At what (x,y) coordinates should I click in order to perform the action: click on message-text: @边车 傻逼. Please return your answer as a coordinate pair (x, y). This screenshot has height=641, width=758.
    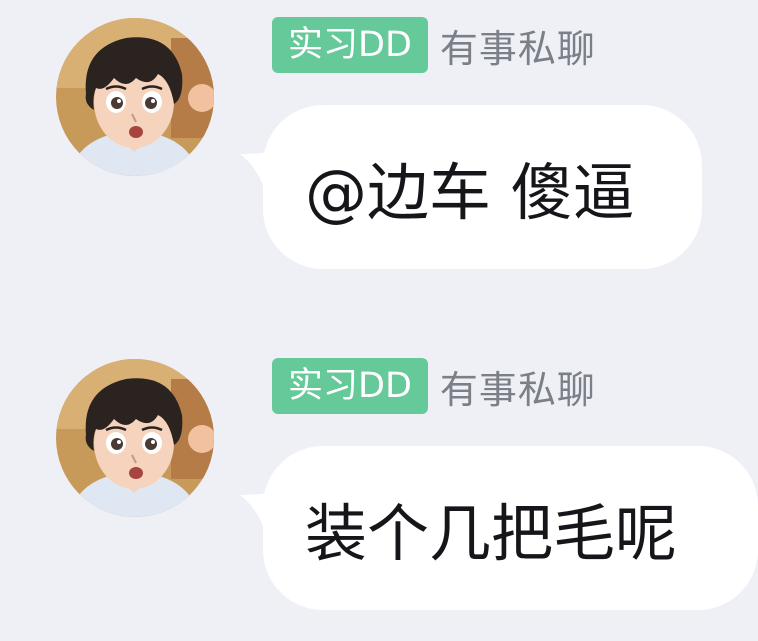
    Looking at the image, I should click on (470, 192).